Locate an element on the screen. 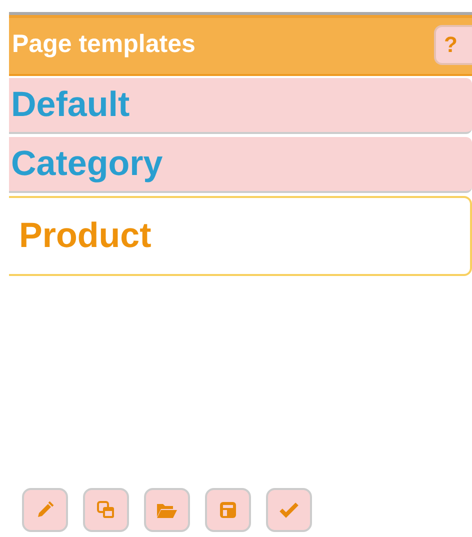 The height and width of the screenshot is (537, 472). template-item: Product is located at coordinates (240, 236).